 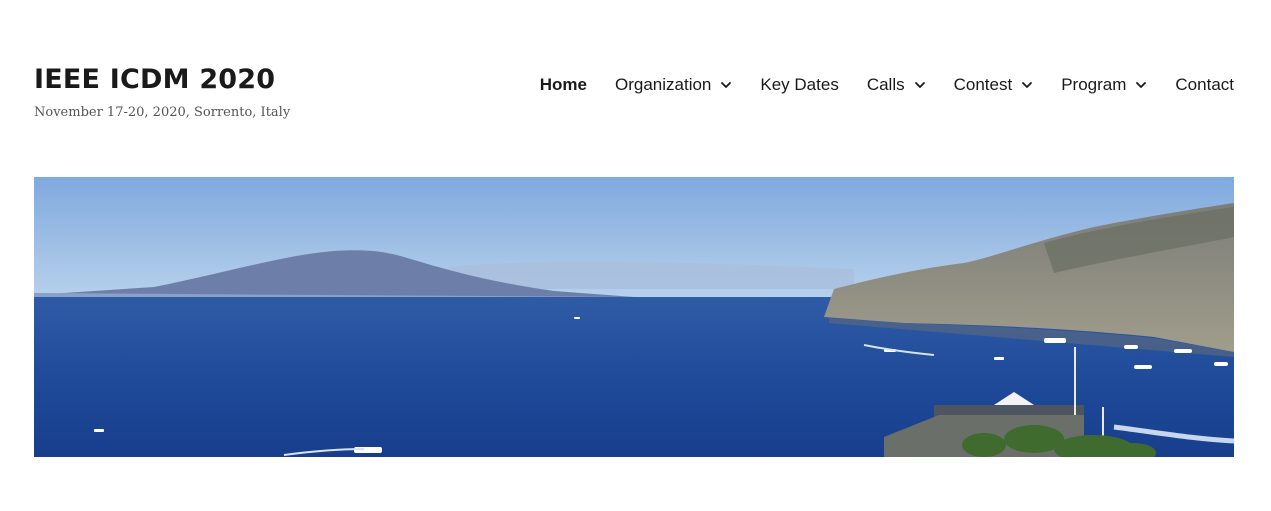 I want to click on site-tagline: November 17-20, 2020, Sorrento, Italy, so click(x=162, y=112).